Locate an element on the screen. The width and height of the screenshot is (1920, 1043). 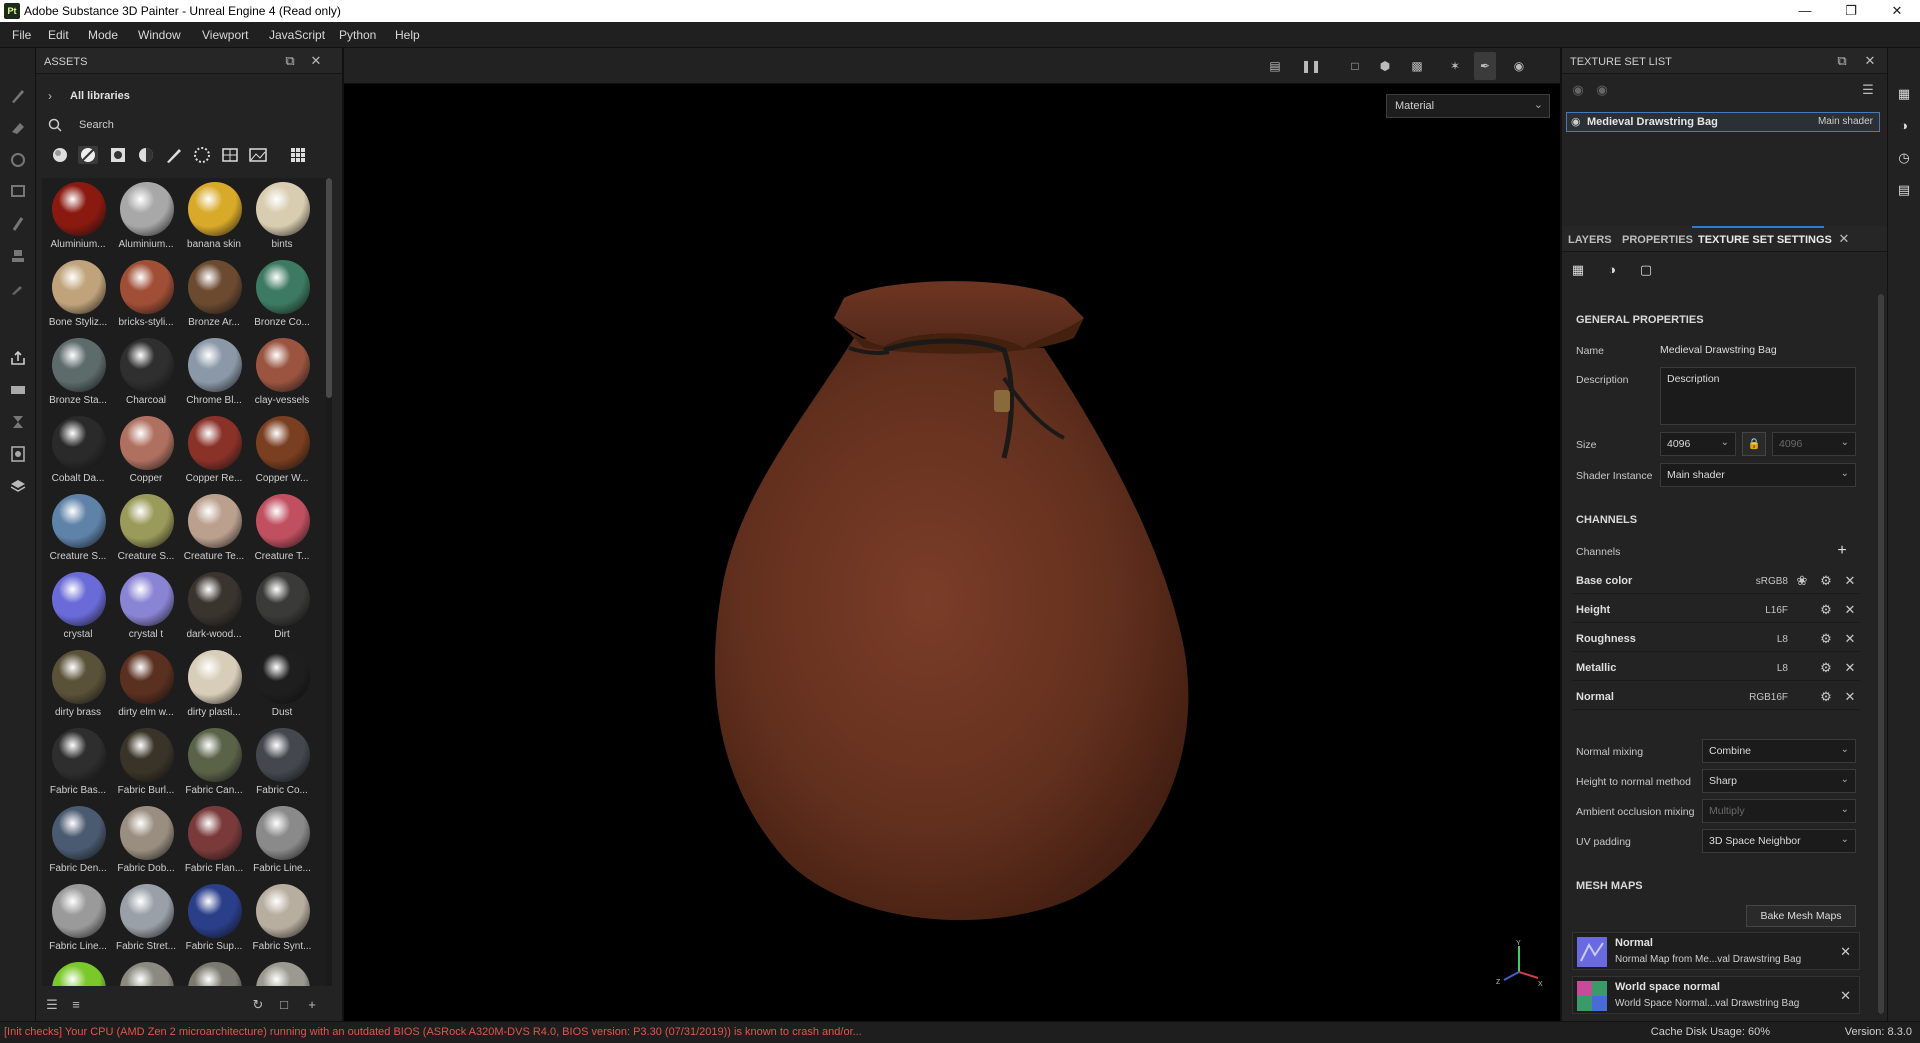
environments-filter-icon is located at coordinates (258, 155).